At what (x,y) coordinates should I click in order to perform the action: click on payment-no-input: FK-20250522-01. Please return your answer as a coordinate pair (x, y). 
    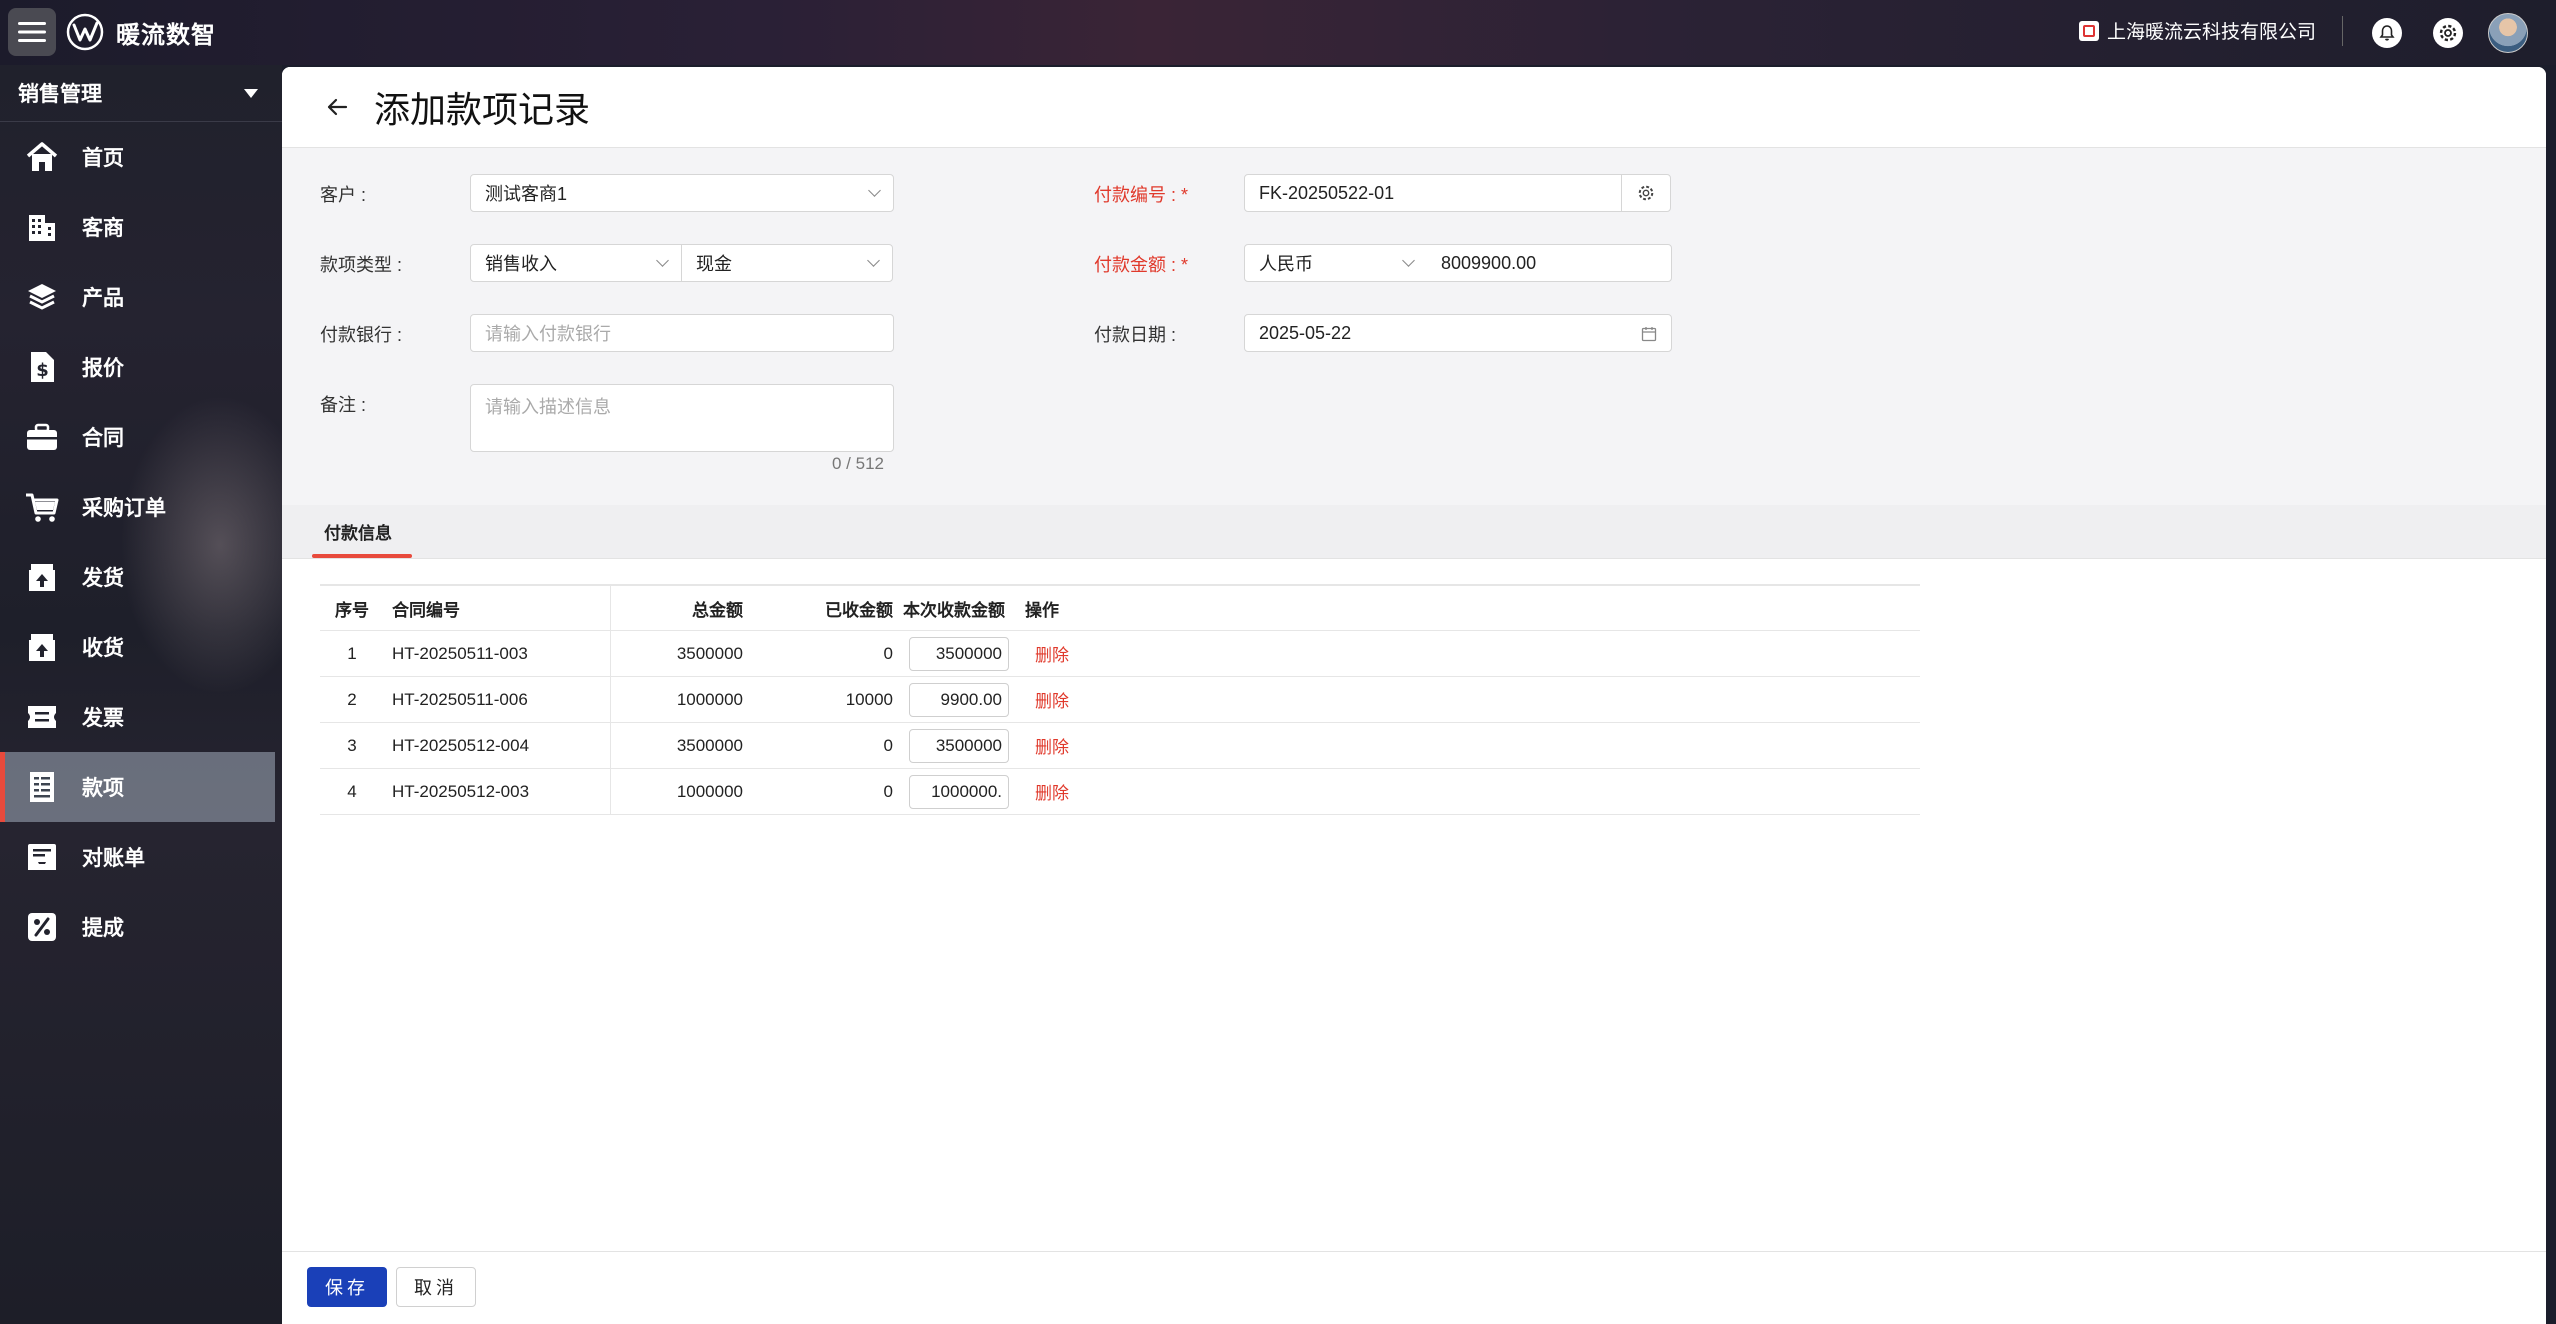
    Looking at the image, I should click on (1433, 193).